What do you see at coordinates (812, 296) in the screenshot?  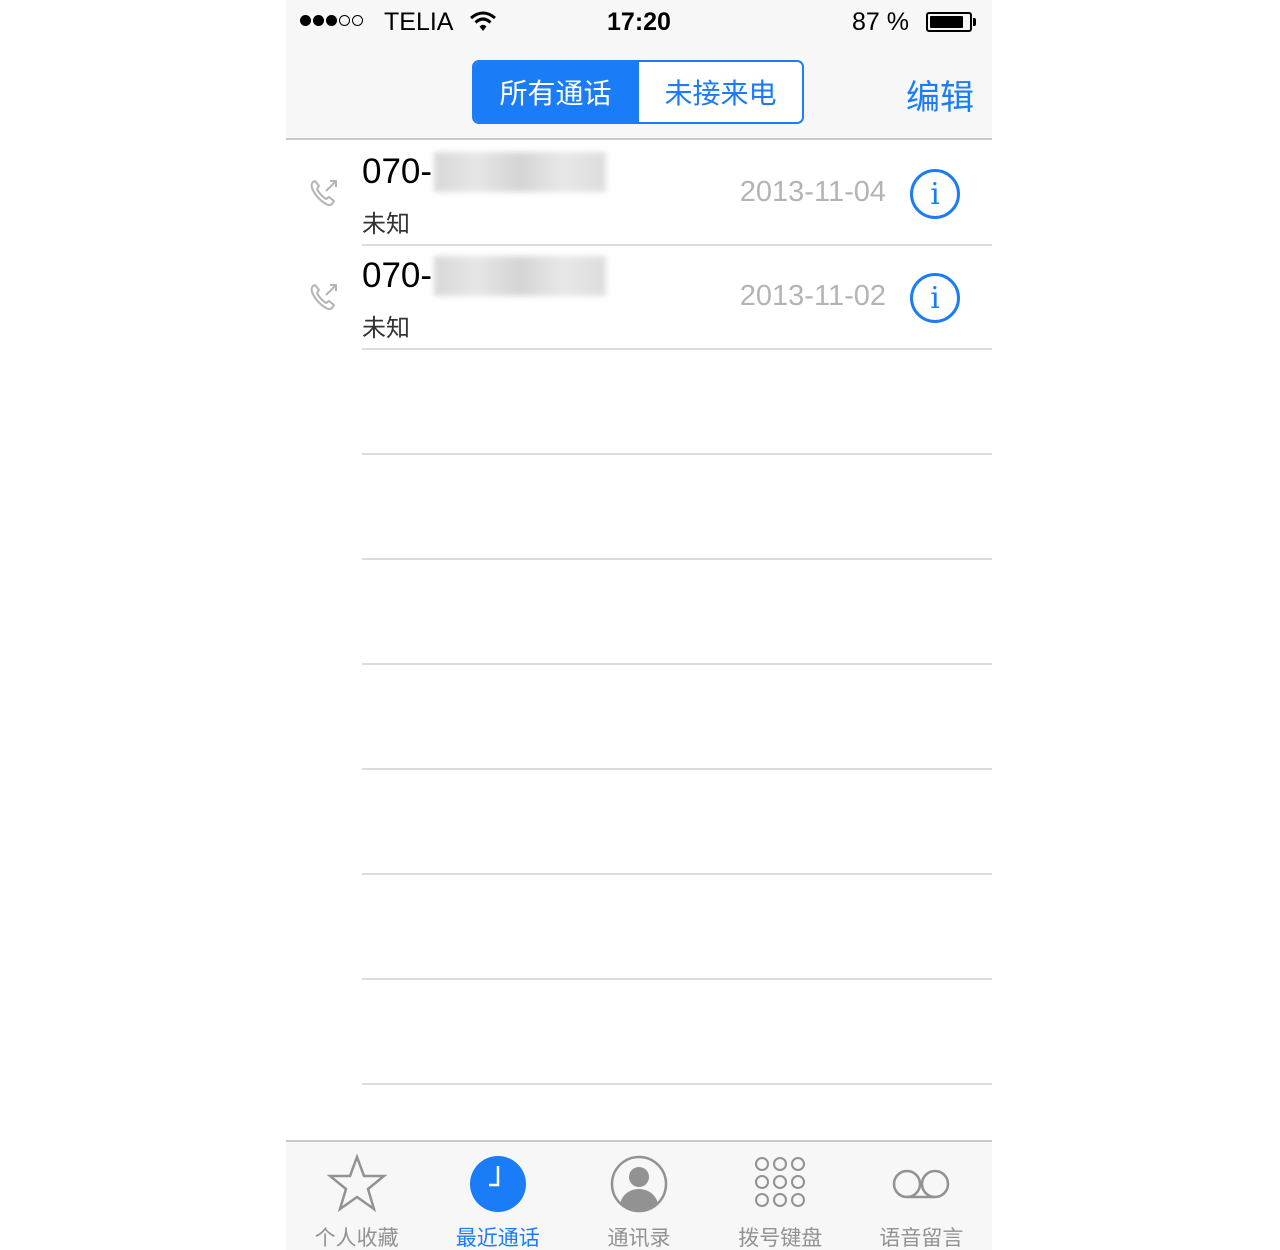 I see `call-date: 2013-11-02` at bounding box center [812, 296].